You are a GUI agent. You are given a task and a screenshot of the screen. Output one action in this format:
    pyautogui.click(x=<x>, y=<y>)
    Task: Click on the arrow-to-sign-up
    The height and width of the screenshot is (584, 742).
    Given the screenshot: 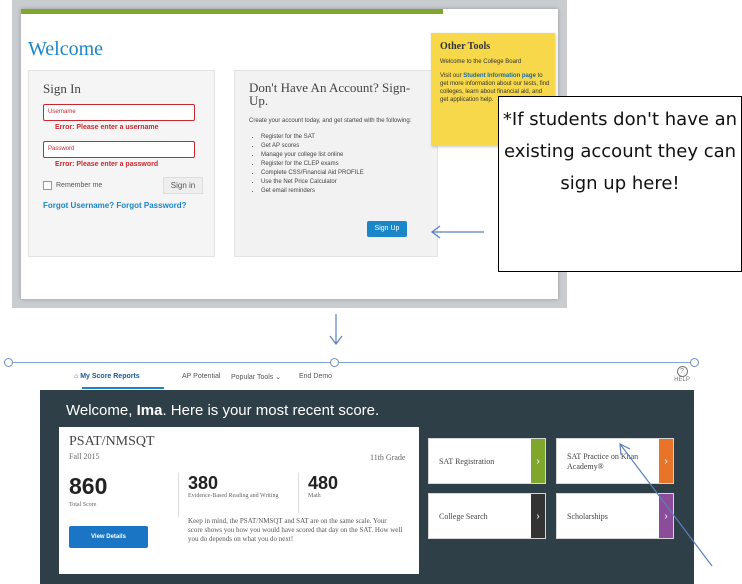 What is the action you would take?
    pyautogui.click(x=457, y=232)
    